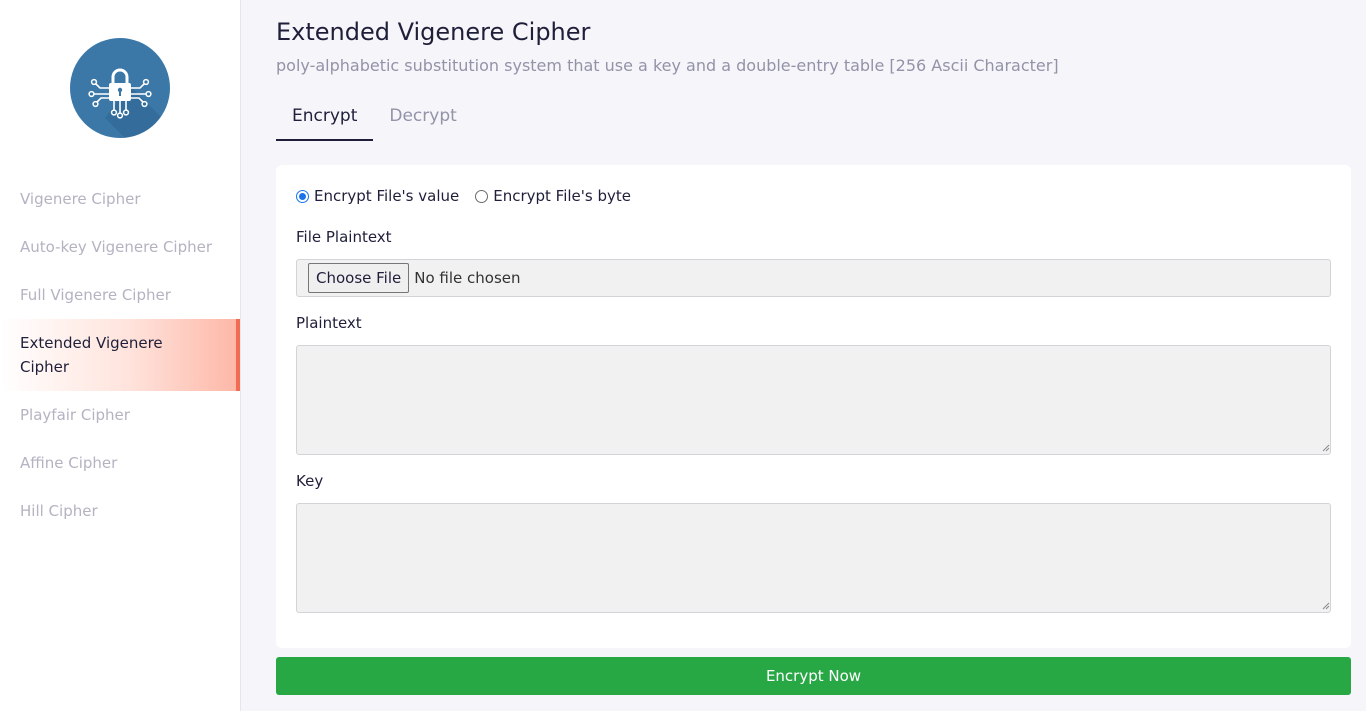  Describe the element at coordinates (129, 103) in the screenshot. I see `logo-graphic` at that location.